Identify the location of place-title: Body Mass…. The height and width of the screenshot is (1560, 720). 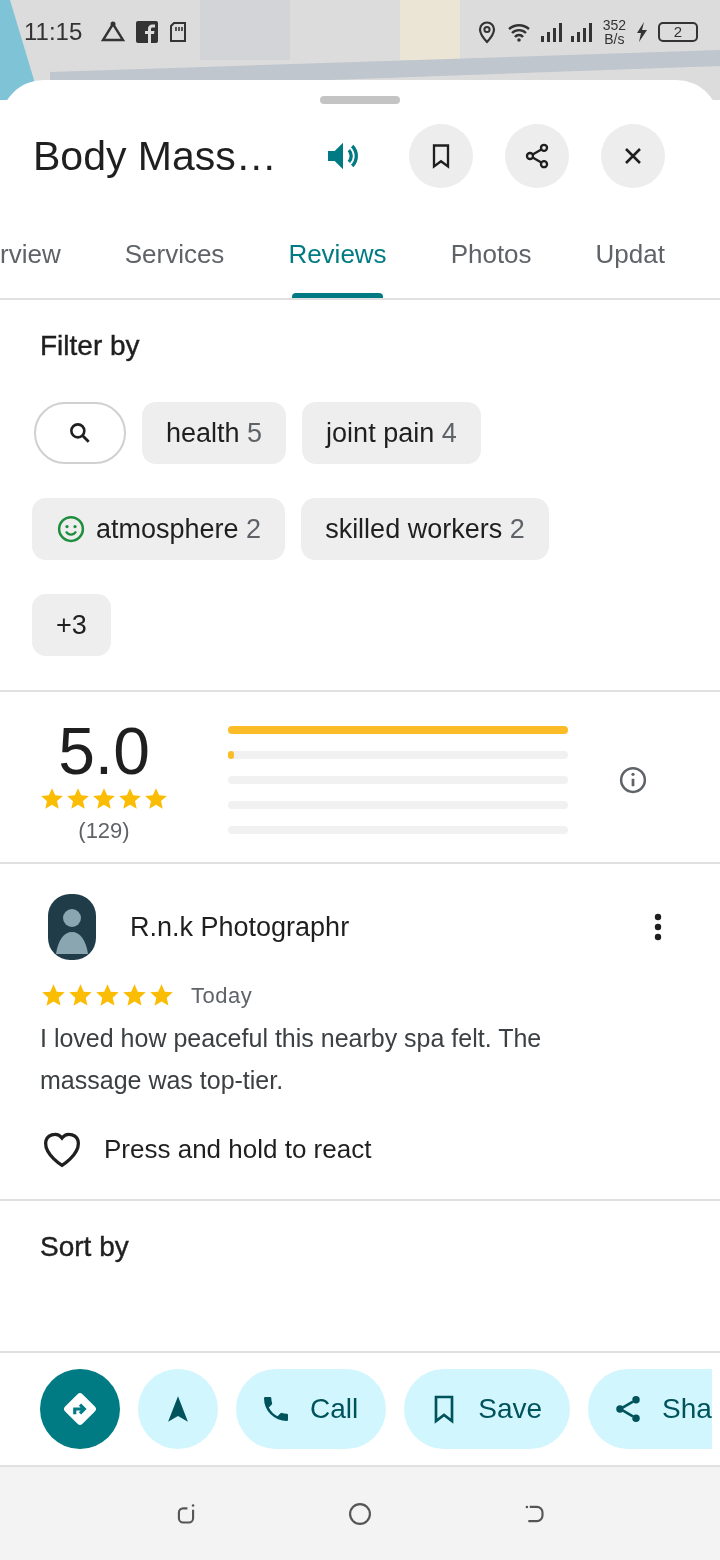
(155, 156).